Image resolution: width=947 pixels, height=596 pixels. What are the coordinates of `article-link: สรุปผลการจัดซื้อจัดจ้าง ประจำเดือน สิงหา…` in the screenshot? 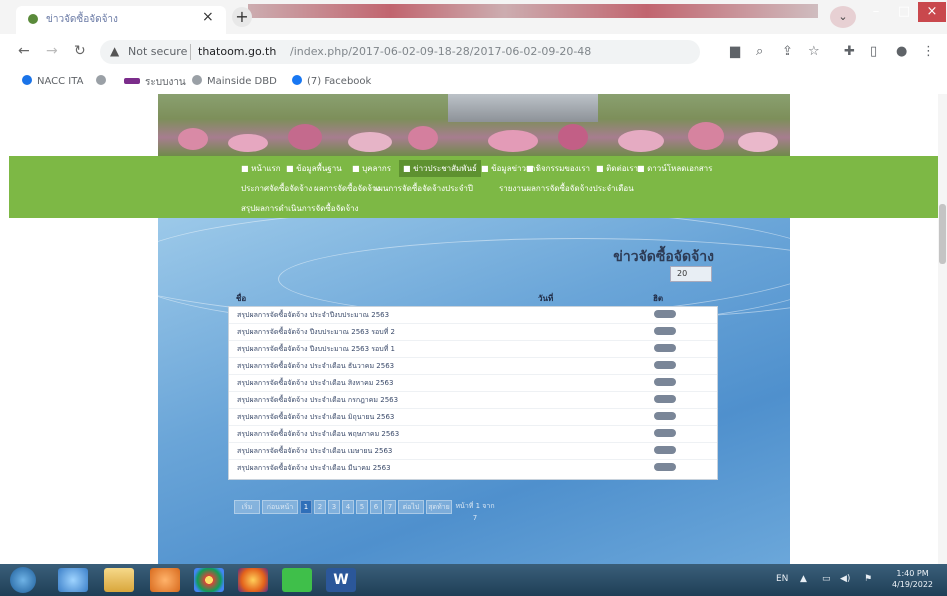 It's located at (315, 383).